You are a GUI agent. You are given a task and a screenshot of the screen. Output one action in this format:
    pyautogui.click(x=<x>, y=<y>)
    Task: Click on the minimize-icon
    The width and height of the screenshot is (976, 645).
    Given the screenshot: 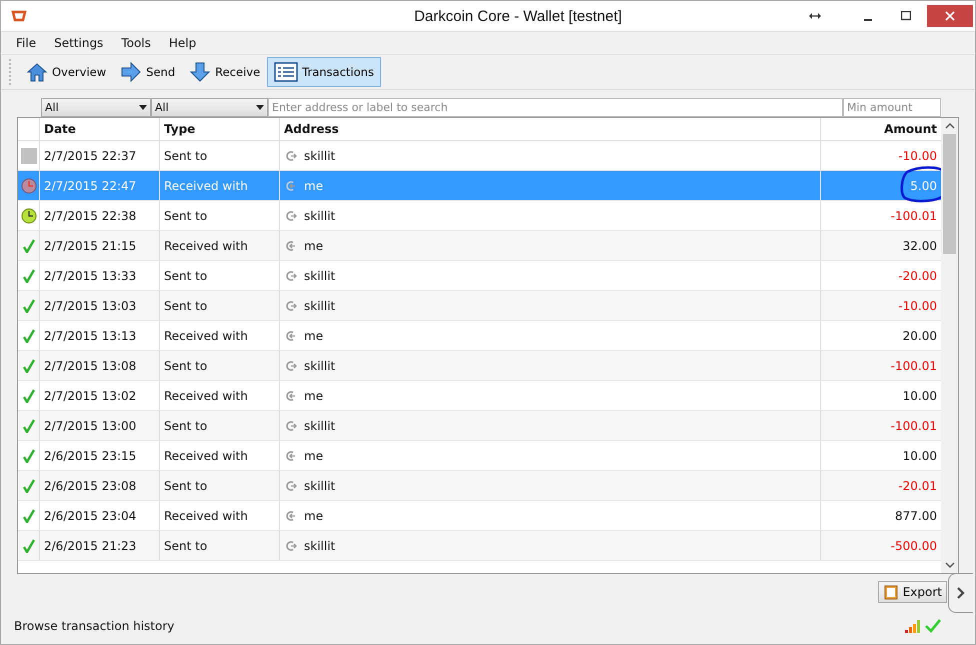 What is the action you would take?
    pyautogui.click(x=868, y=20)
    